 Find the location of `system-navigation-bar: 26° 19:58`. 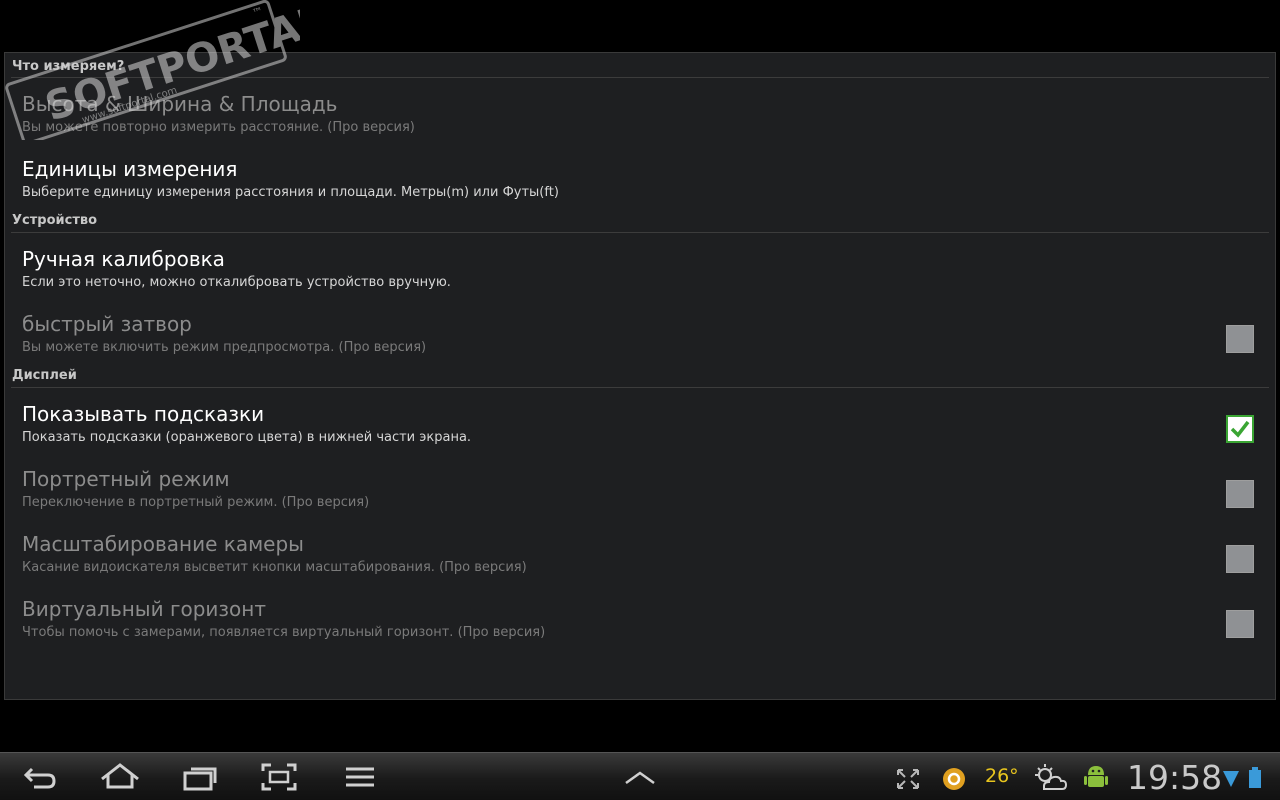

system-navigation-bar: 26° 19:58 is located at coordinates (640, 776).